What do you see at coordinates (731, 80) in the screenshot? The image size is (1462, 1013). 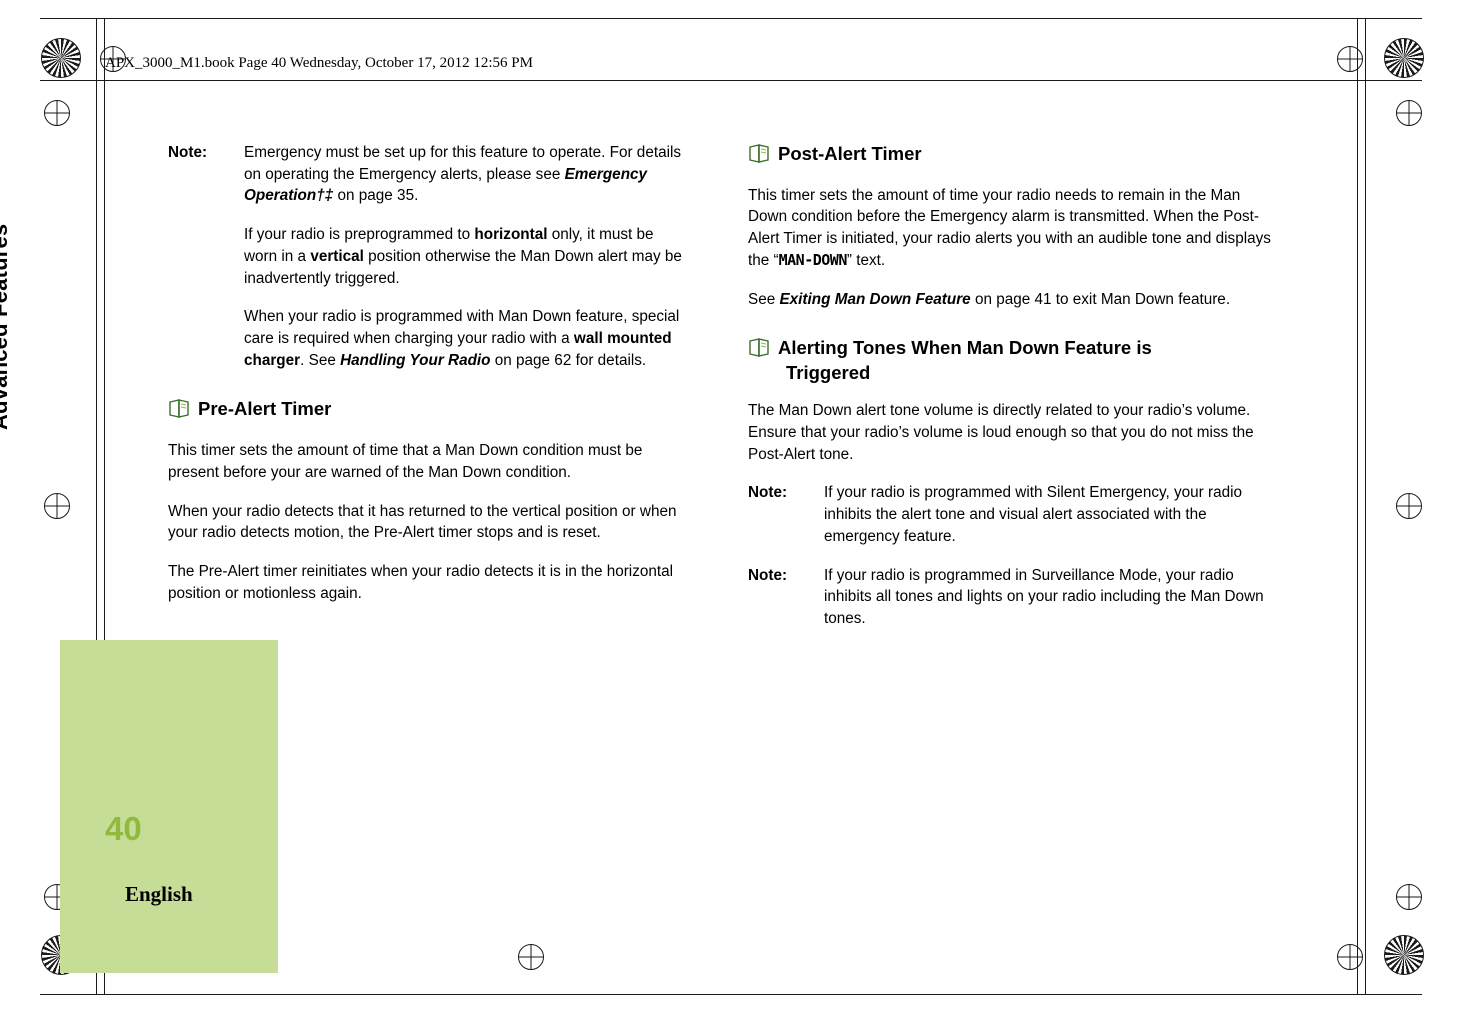 I see `crop-line-horizontal-top-inner` at bounding box center [731, 80].